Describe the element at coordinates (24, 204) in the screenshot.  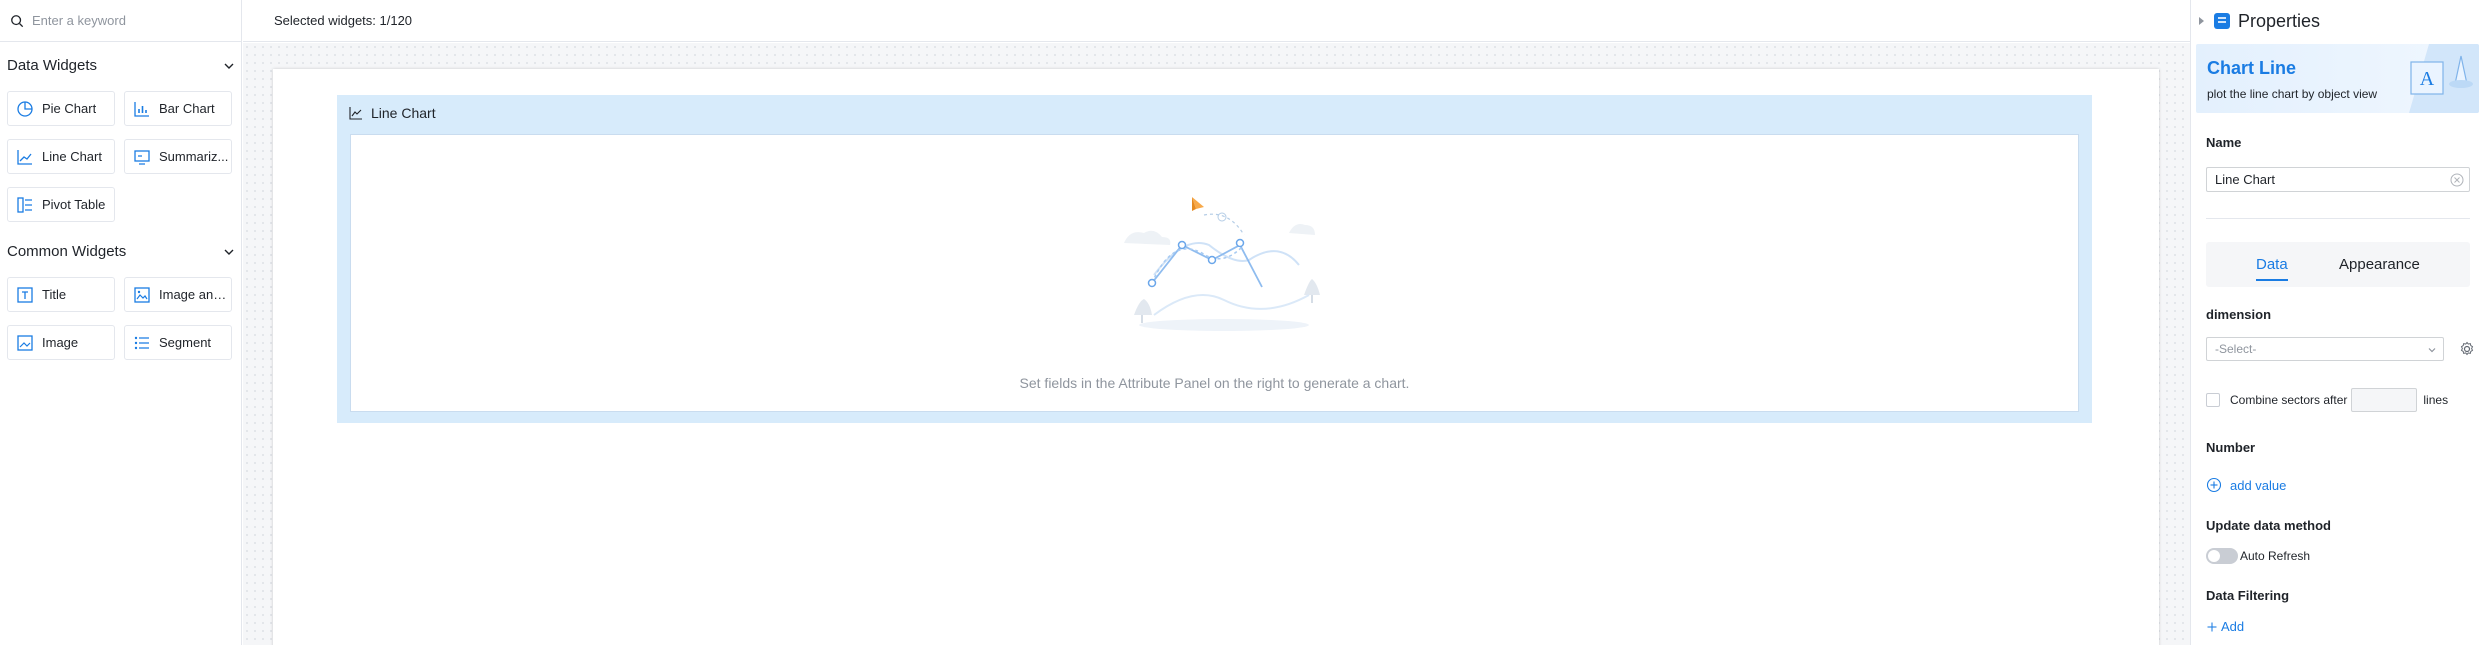
I see `pivot-table-icon` at that location.